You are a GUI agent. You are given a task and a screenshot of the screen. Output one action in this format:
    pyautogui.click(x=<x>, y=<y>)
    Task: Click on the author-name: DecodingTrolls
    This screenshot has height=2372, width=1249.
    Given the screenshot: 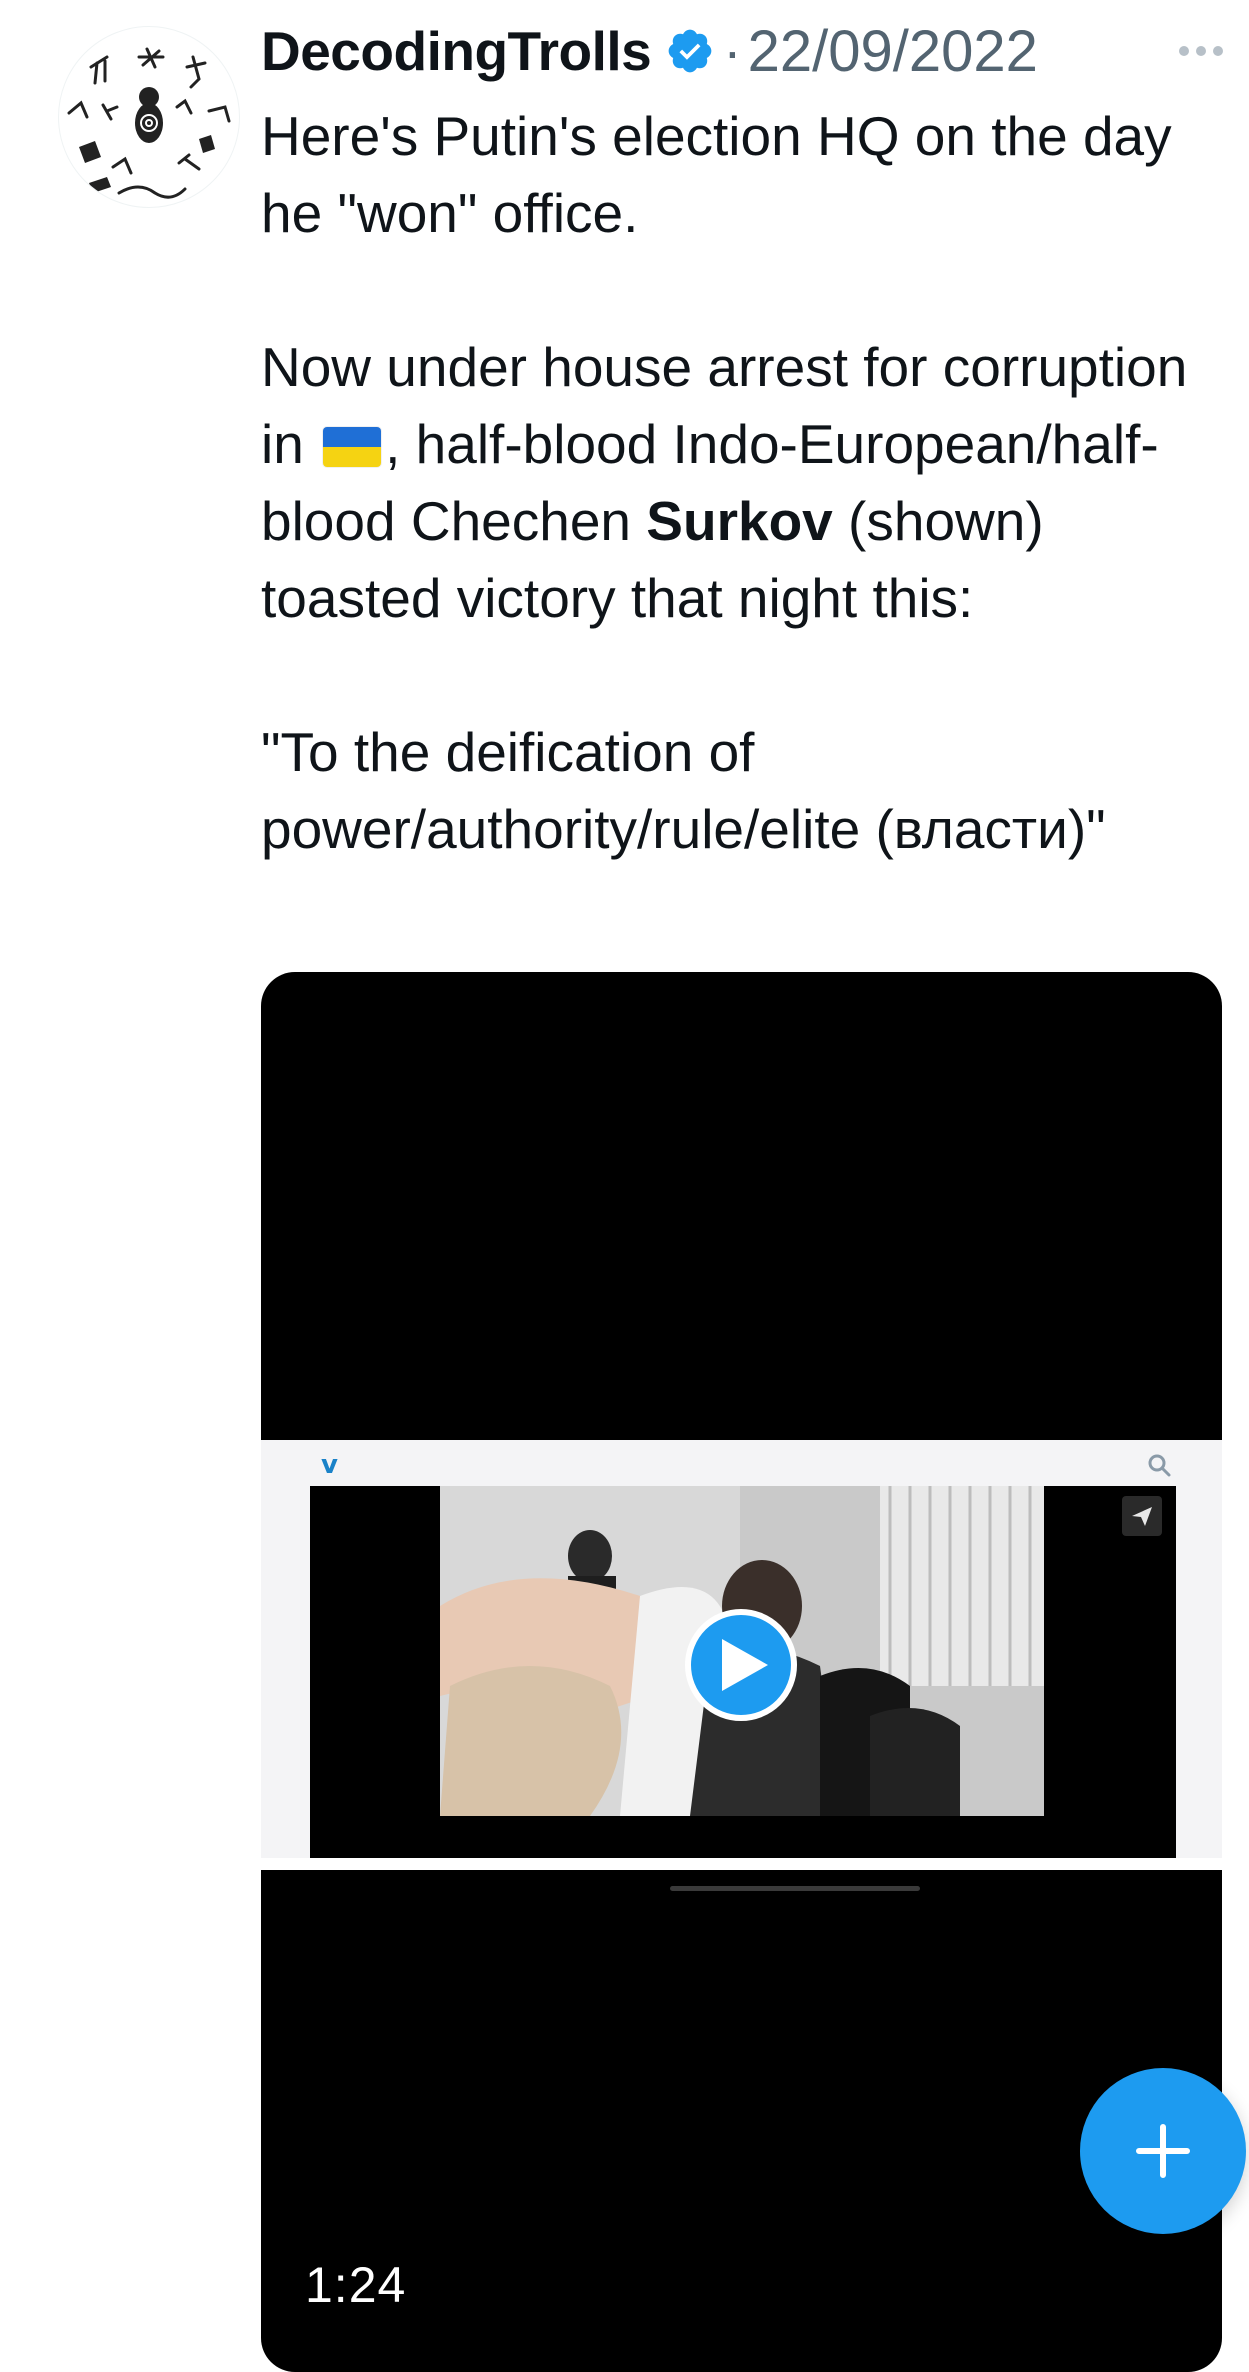 What is the action you would take?
    pyautogui.click(x=456, y=51)
    